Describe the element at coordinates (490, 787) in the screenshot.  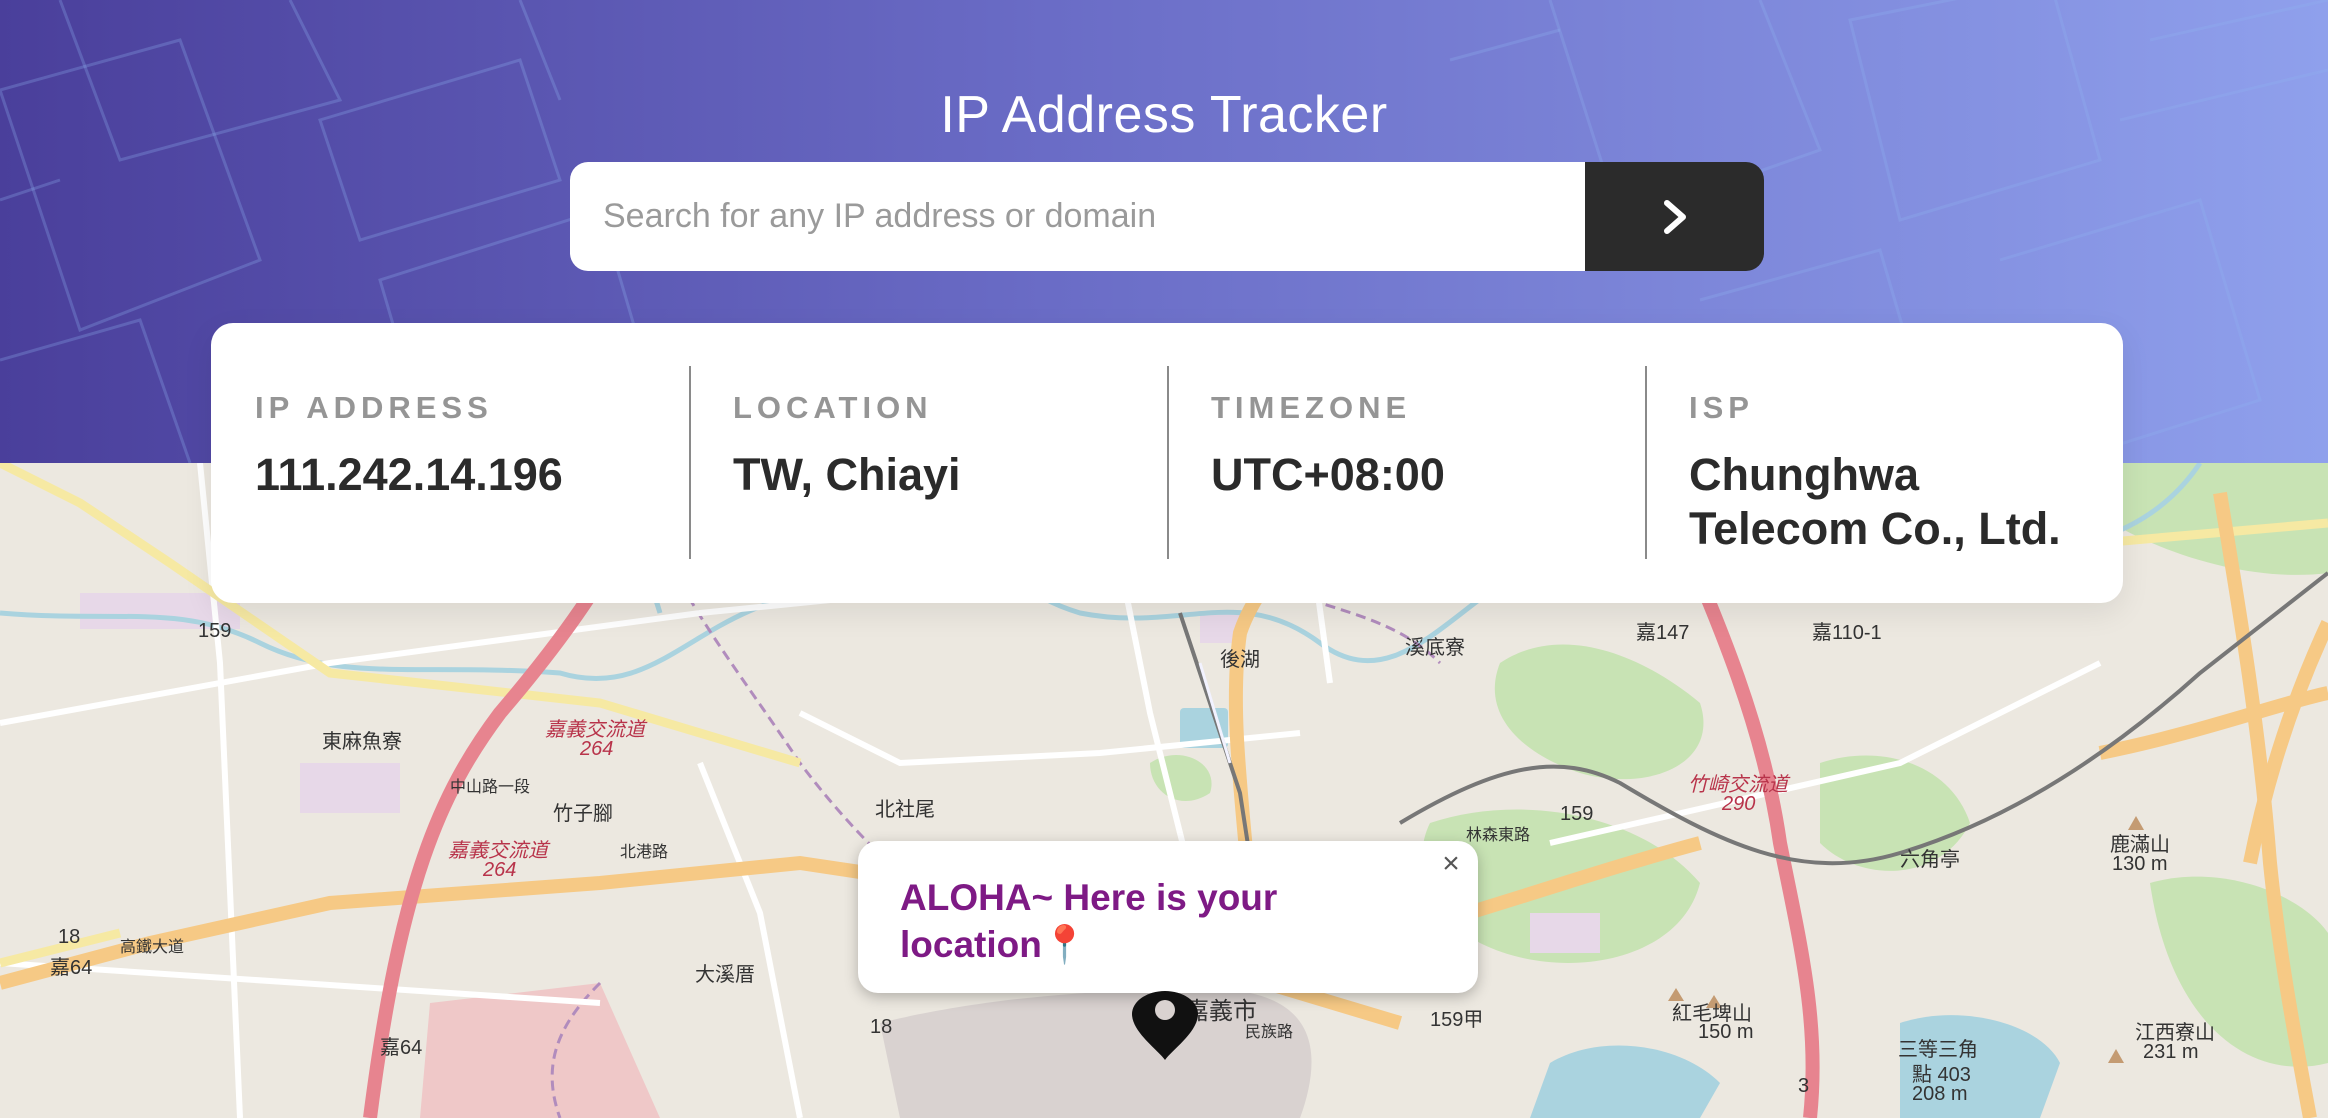
I see `map-label: 中山路一段` at that location.